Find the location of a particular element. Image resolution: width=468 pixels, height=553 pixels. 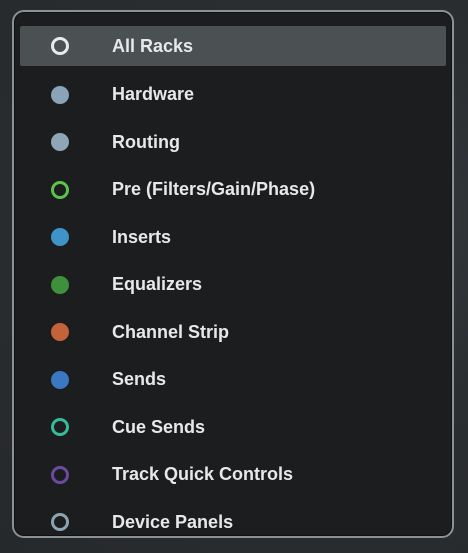

menu-item-label: Cue Sends is located at coordinates (159, 426).